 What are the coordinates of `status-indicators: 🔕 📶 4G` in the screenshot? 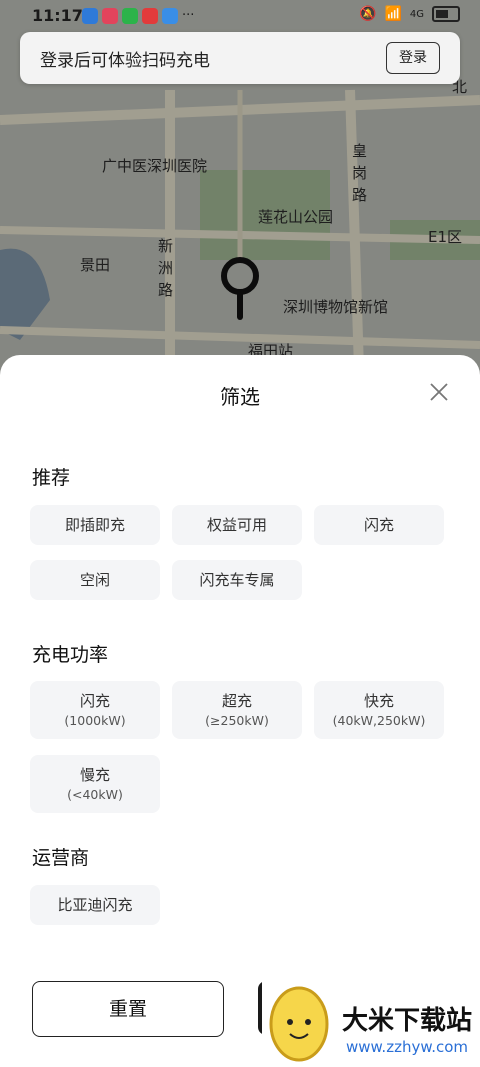 It's located at (409, 14).